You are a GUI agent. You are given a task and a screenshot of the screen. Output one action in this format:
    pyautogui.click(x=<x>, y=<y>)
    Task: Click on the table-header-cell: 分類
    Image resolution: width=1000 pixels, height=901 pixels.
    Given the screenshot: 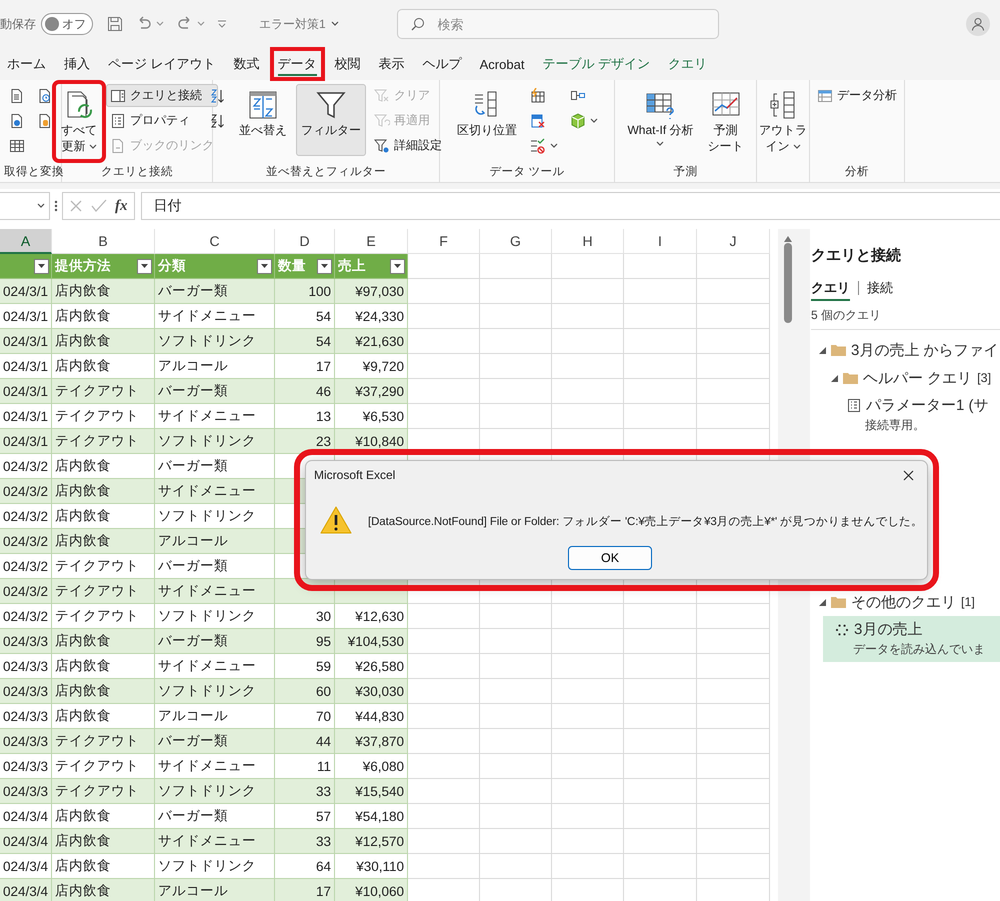 What is the action you would take?
    pyautogui.click(x=215, y=266)
    